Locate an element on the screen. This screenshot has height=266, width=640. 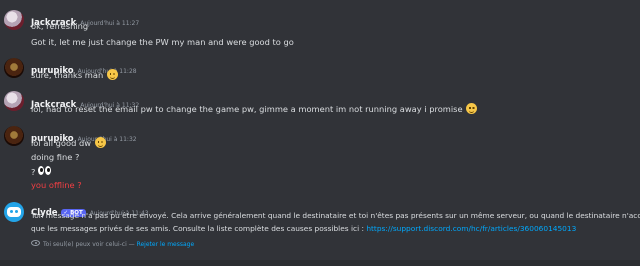
message-text: doing fine ? is located at coordinates (55, 157).